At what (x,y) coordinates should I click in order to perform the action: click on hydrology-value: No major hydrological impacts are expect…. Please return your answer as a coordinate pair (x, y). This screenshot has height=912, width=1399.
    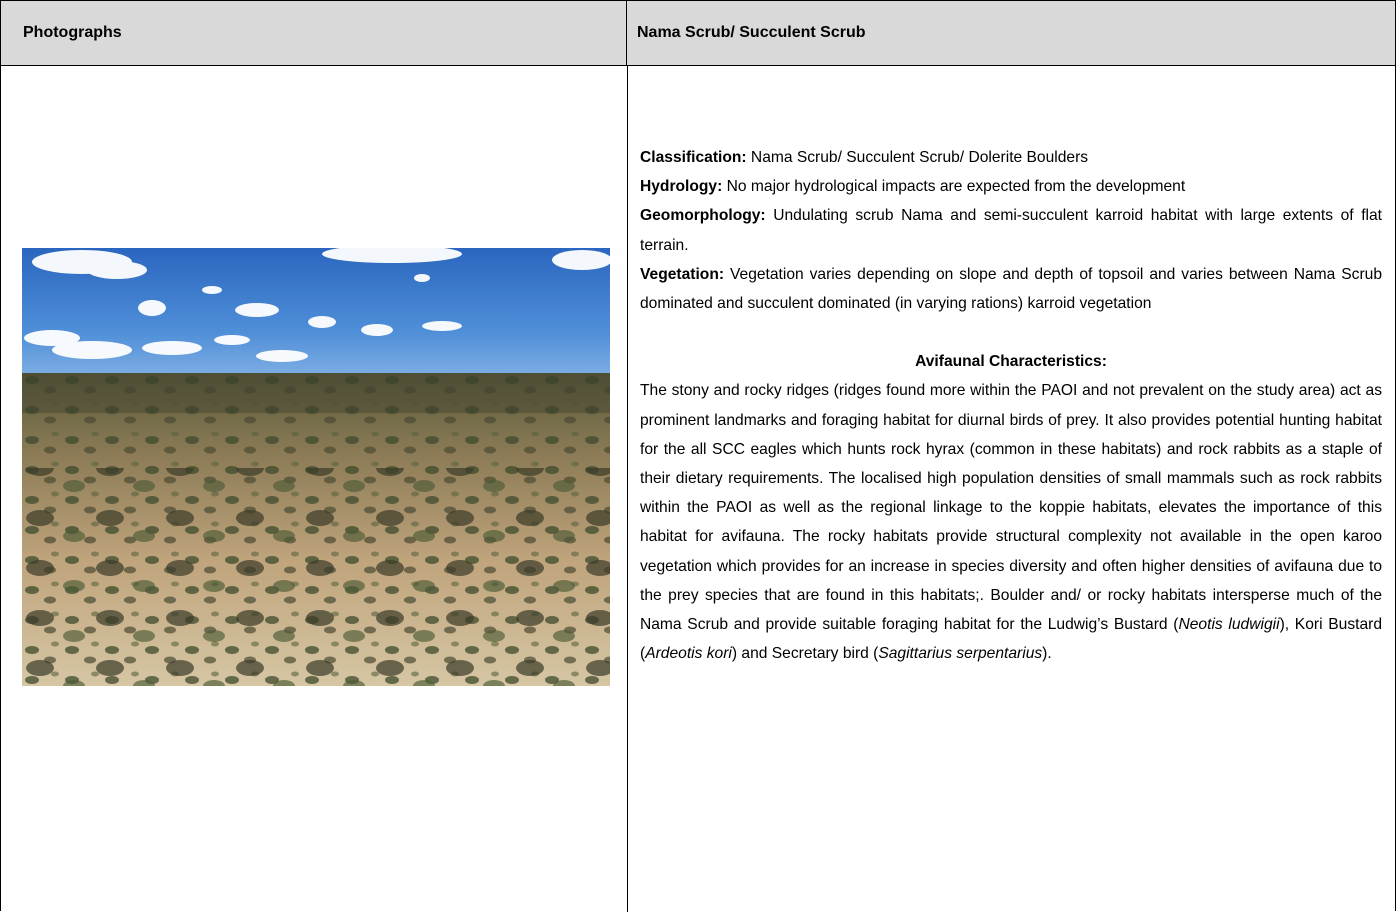
    Looking at the image, I should click on (954, 187).